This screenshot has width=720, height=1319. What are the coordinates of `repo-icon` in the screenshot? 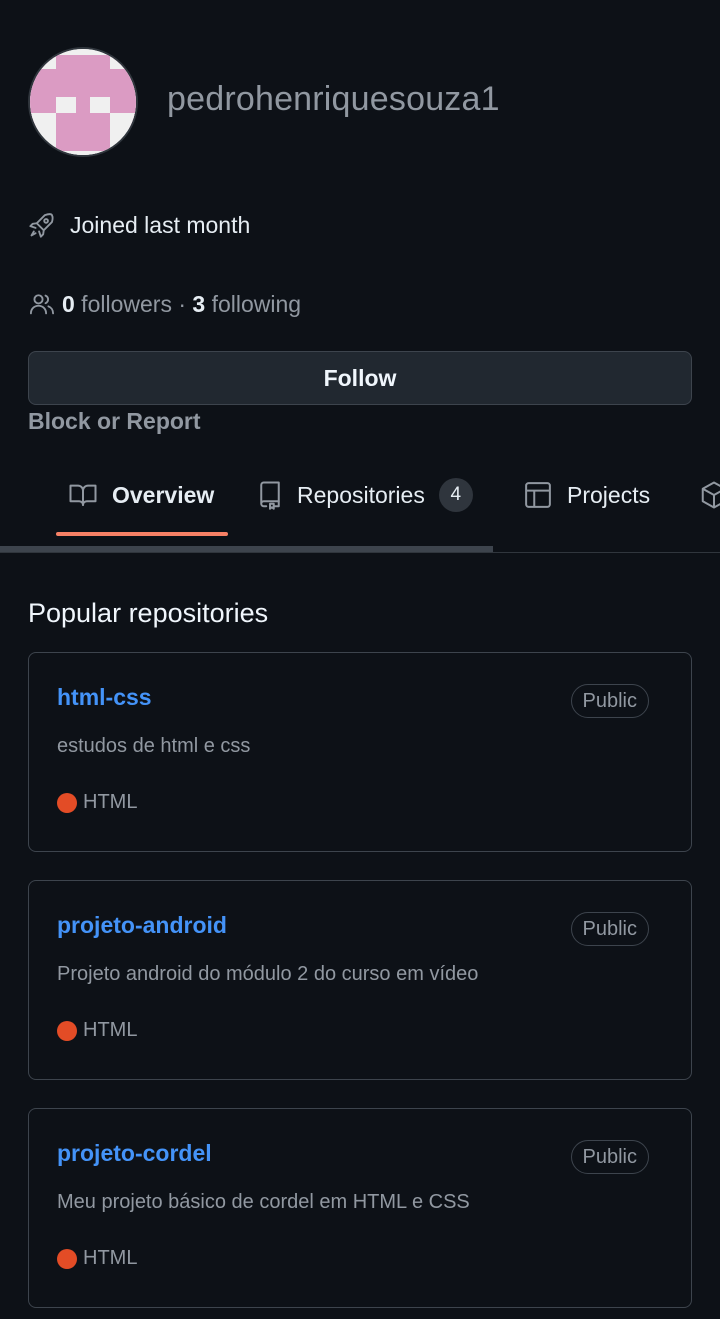 It's located at (270, 495).